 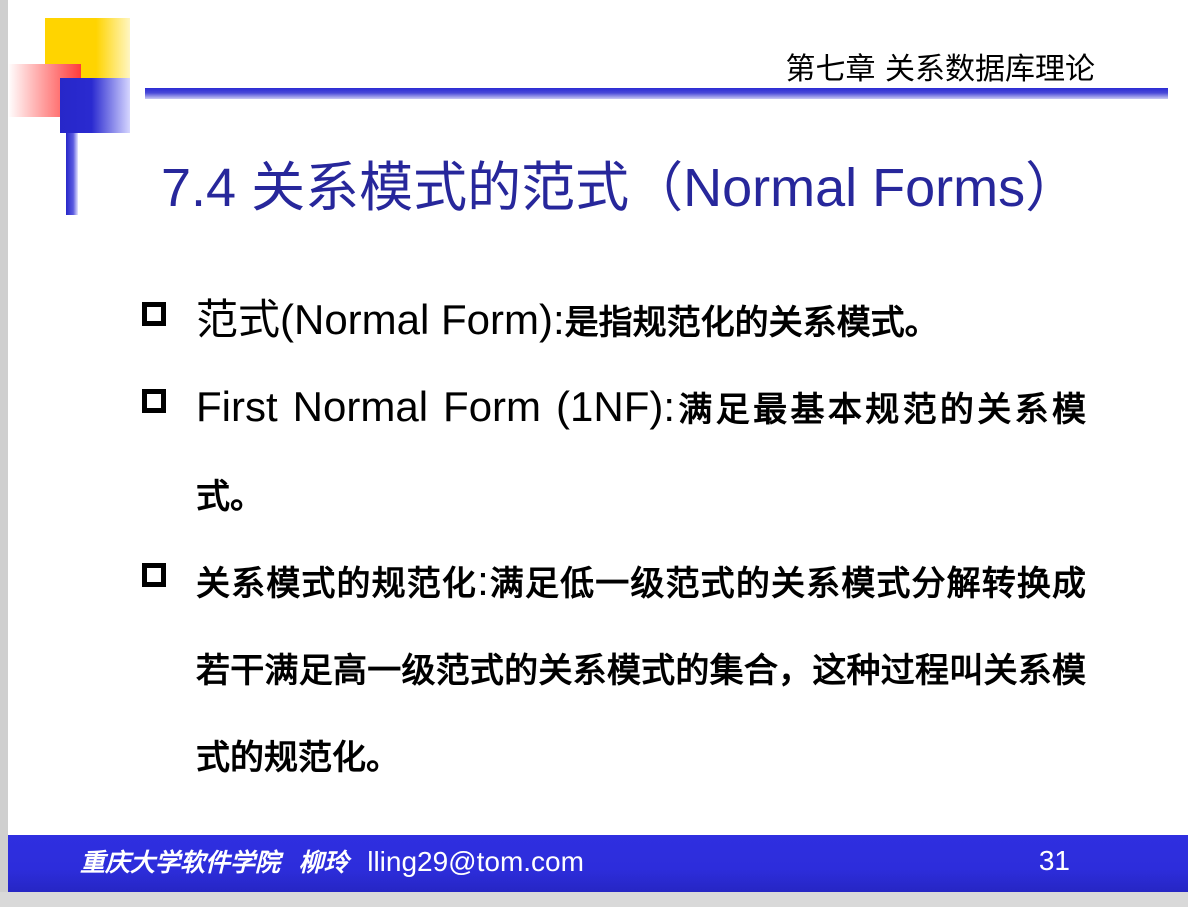 What do you see at coordinates (430, 406) in the screenshot?
I see `bullet-term: First Normal Form (1NF)` at bounding box center [430, 406].